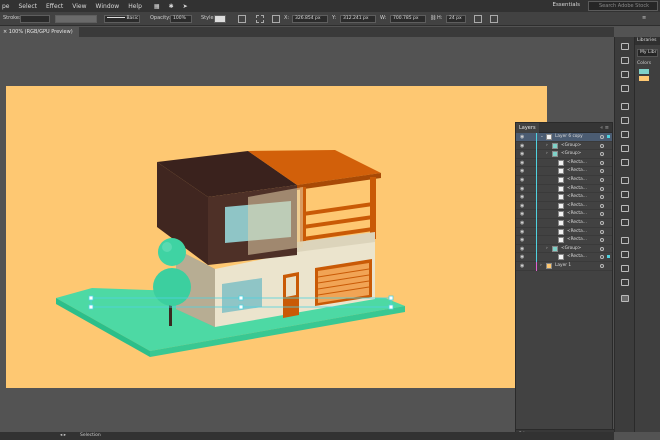  What do you see at coordinates (122, 19) in the screenshot?
I see `brush-definition-field: Basic` at bounding box center [122, 19].